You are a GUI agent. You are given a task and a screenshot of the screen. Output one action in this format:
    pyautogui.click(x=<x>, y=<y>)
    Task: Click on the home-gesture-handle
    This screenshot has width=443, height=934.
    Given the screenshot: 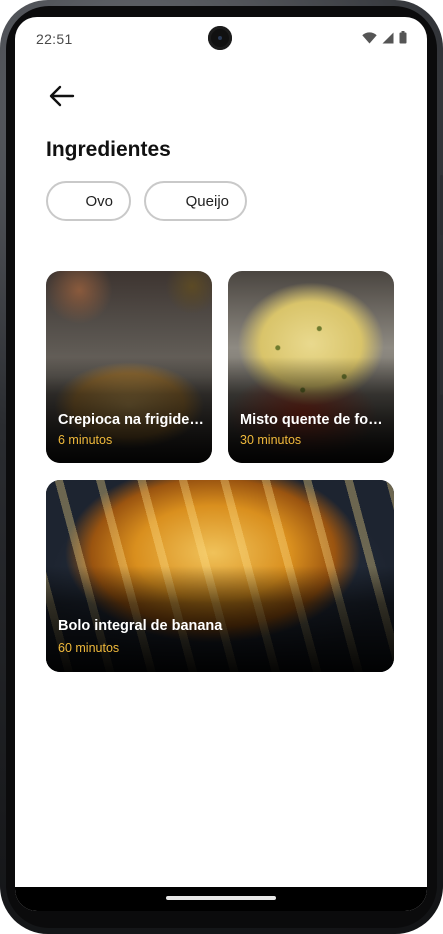 What is the action you would take?
    pyautogui.click(x=221, y=898)
    